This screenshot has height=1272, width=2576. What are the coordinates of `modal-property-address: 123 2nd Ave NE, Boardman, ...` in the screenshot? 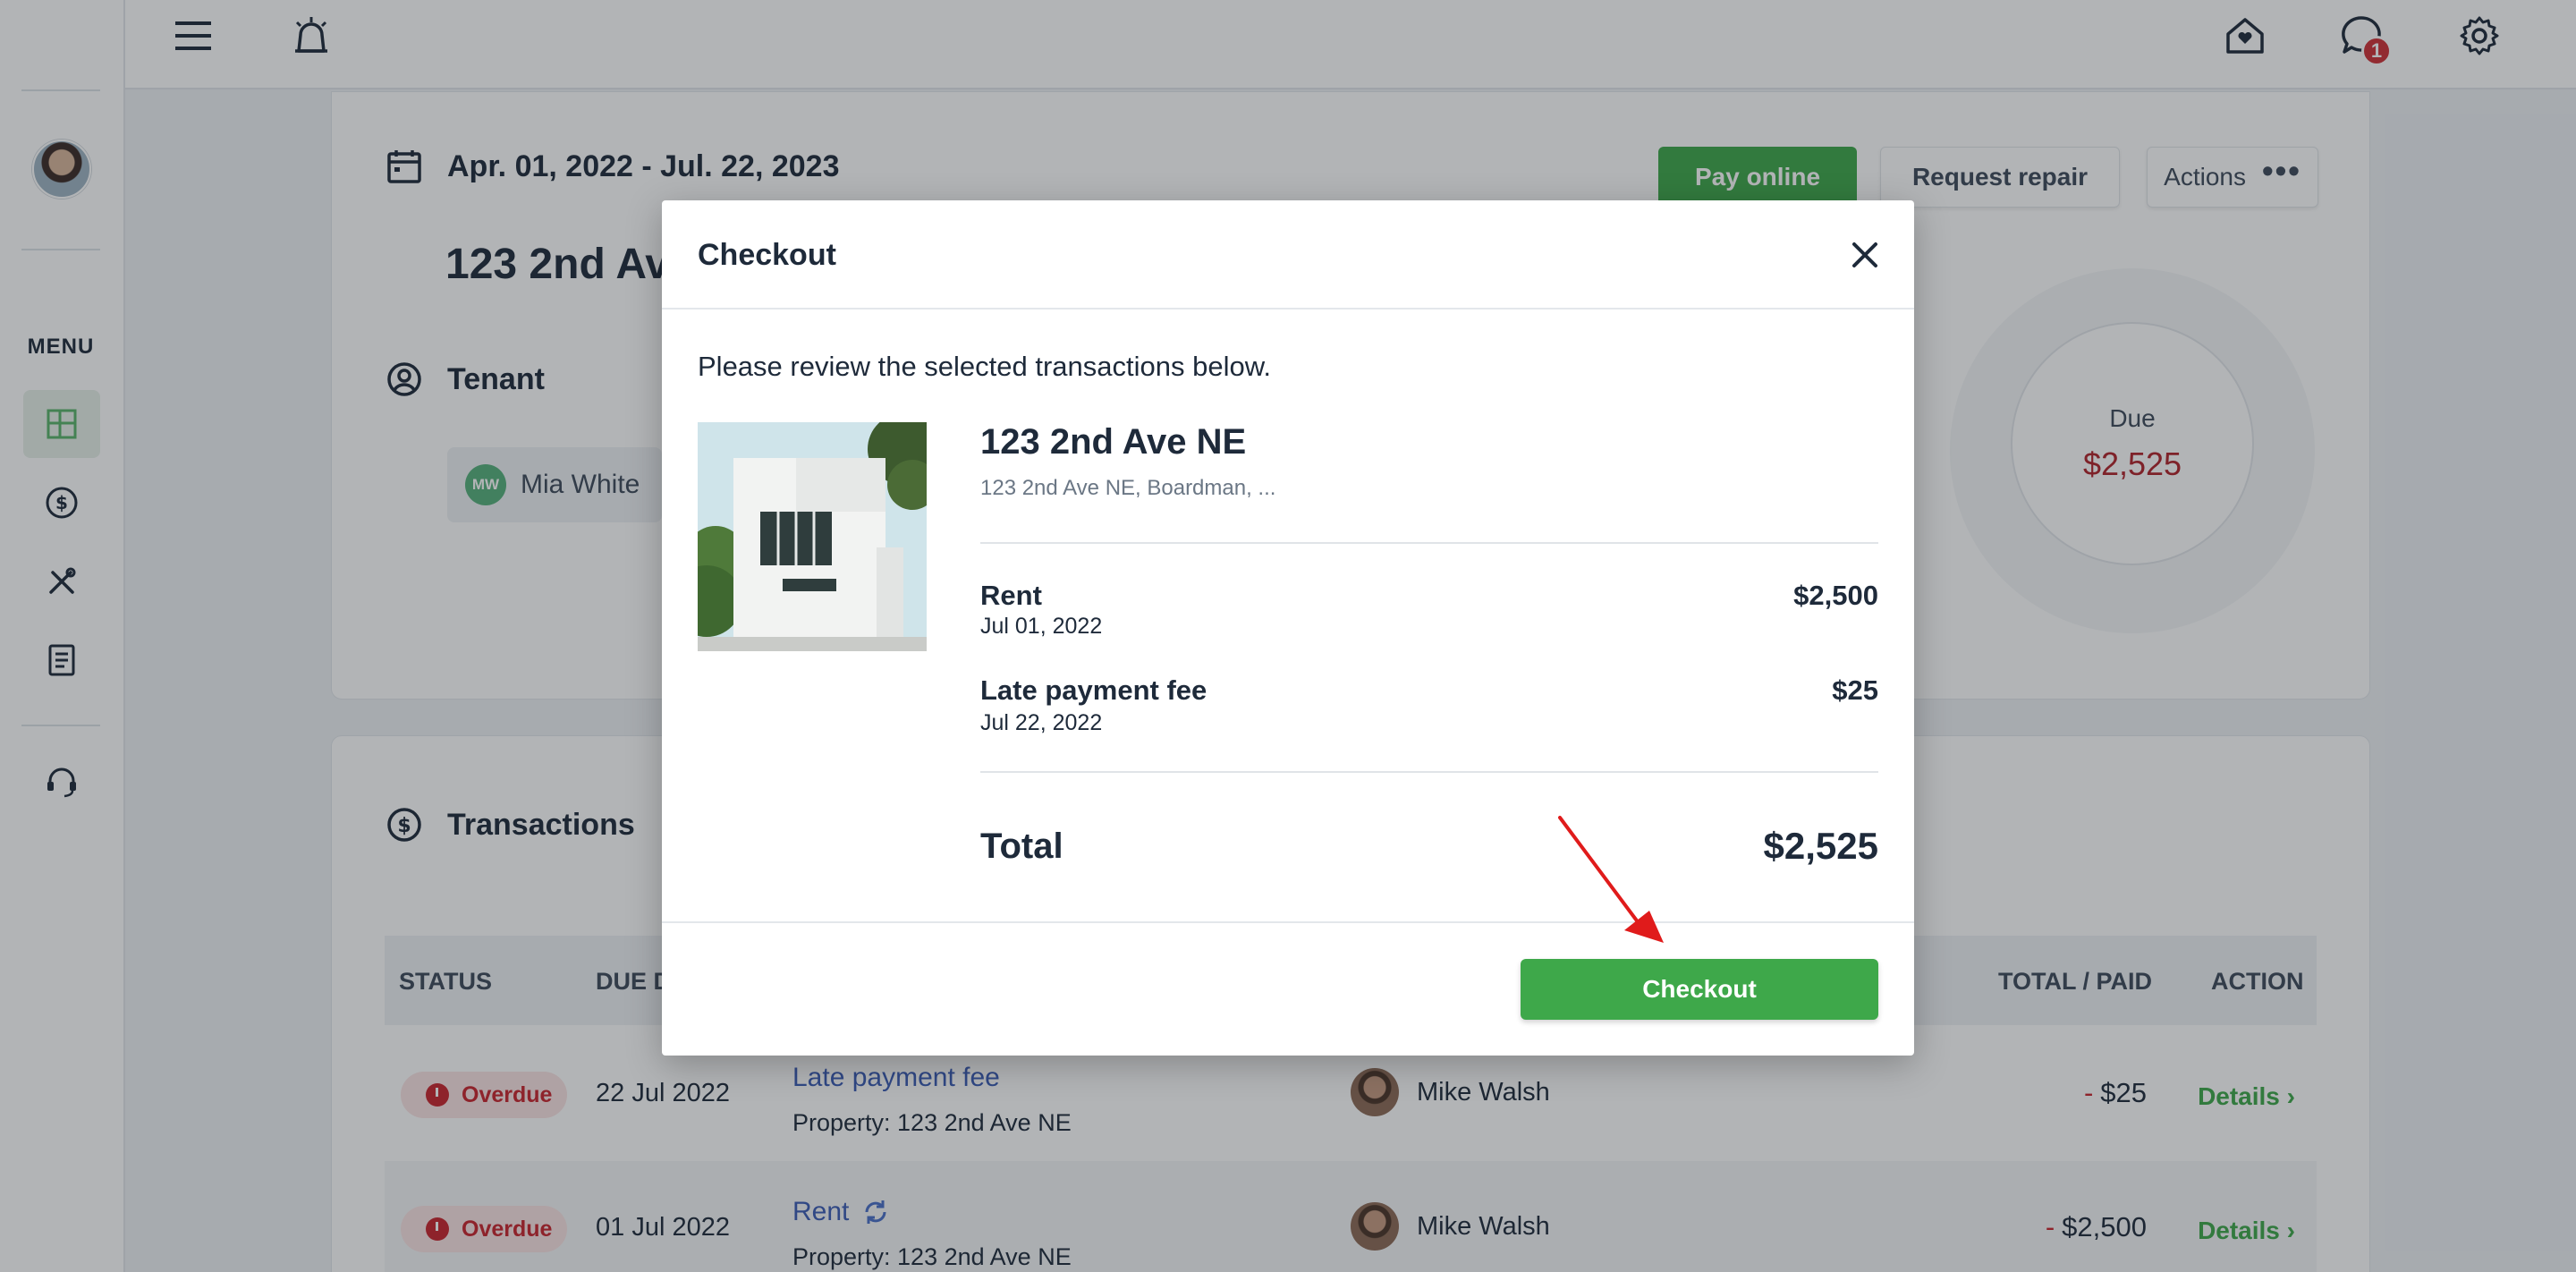 It's located at (1128, 488).